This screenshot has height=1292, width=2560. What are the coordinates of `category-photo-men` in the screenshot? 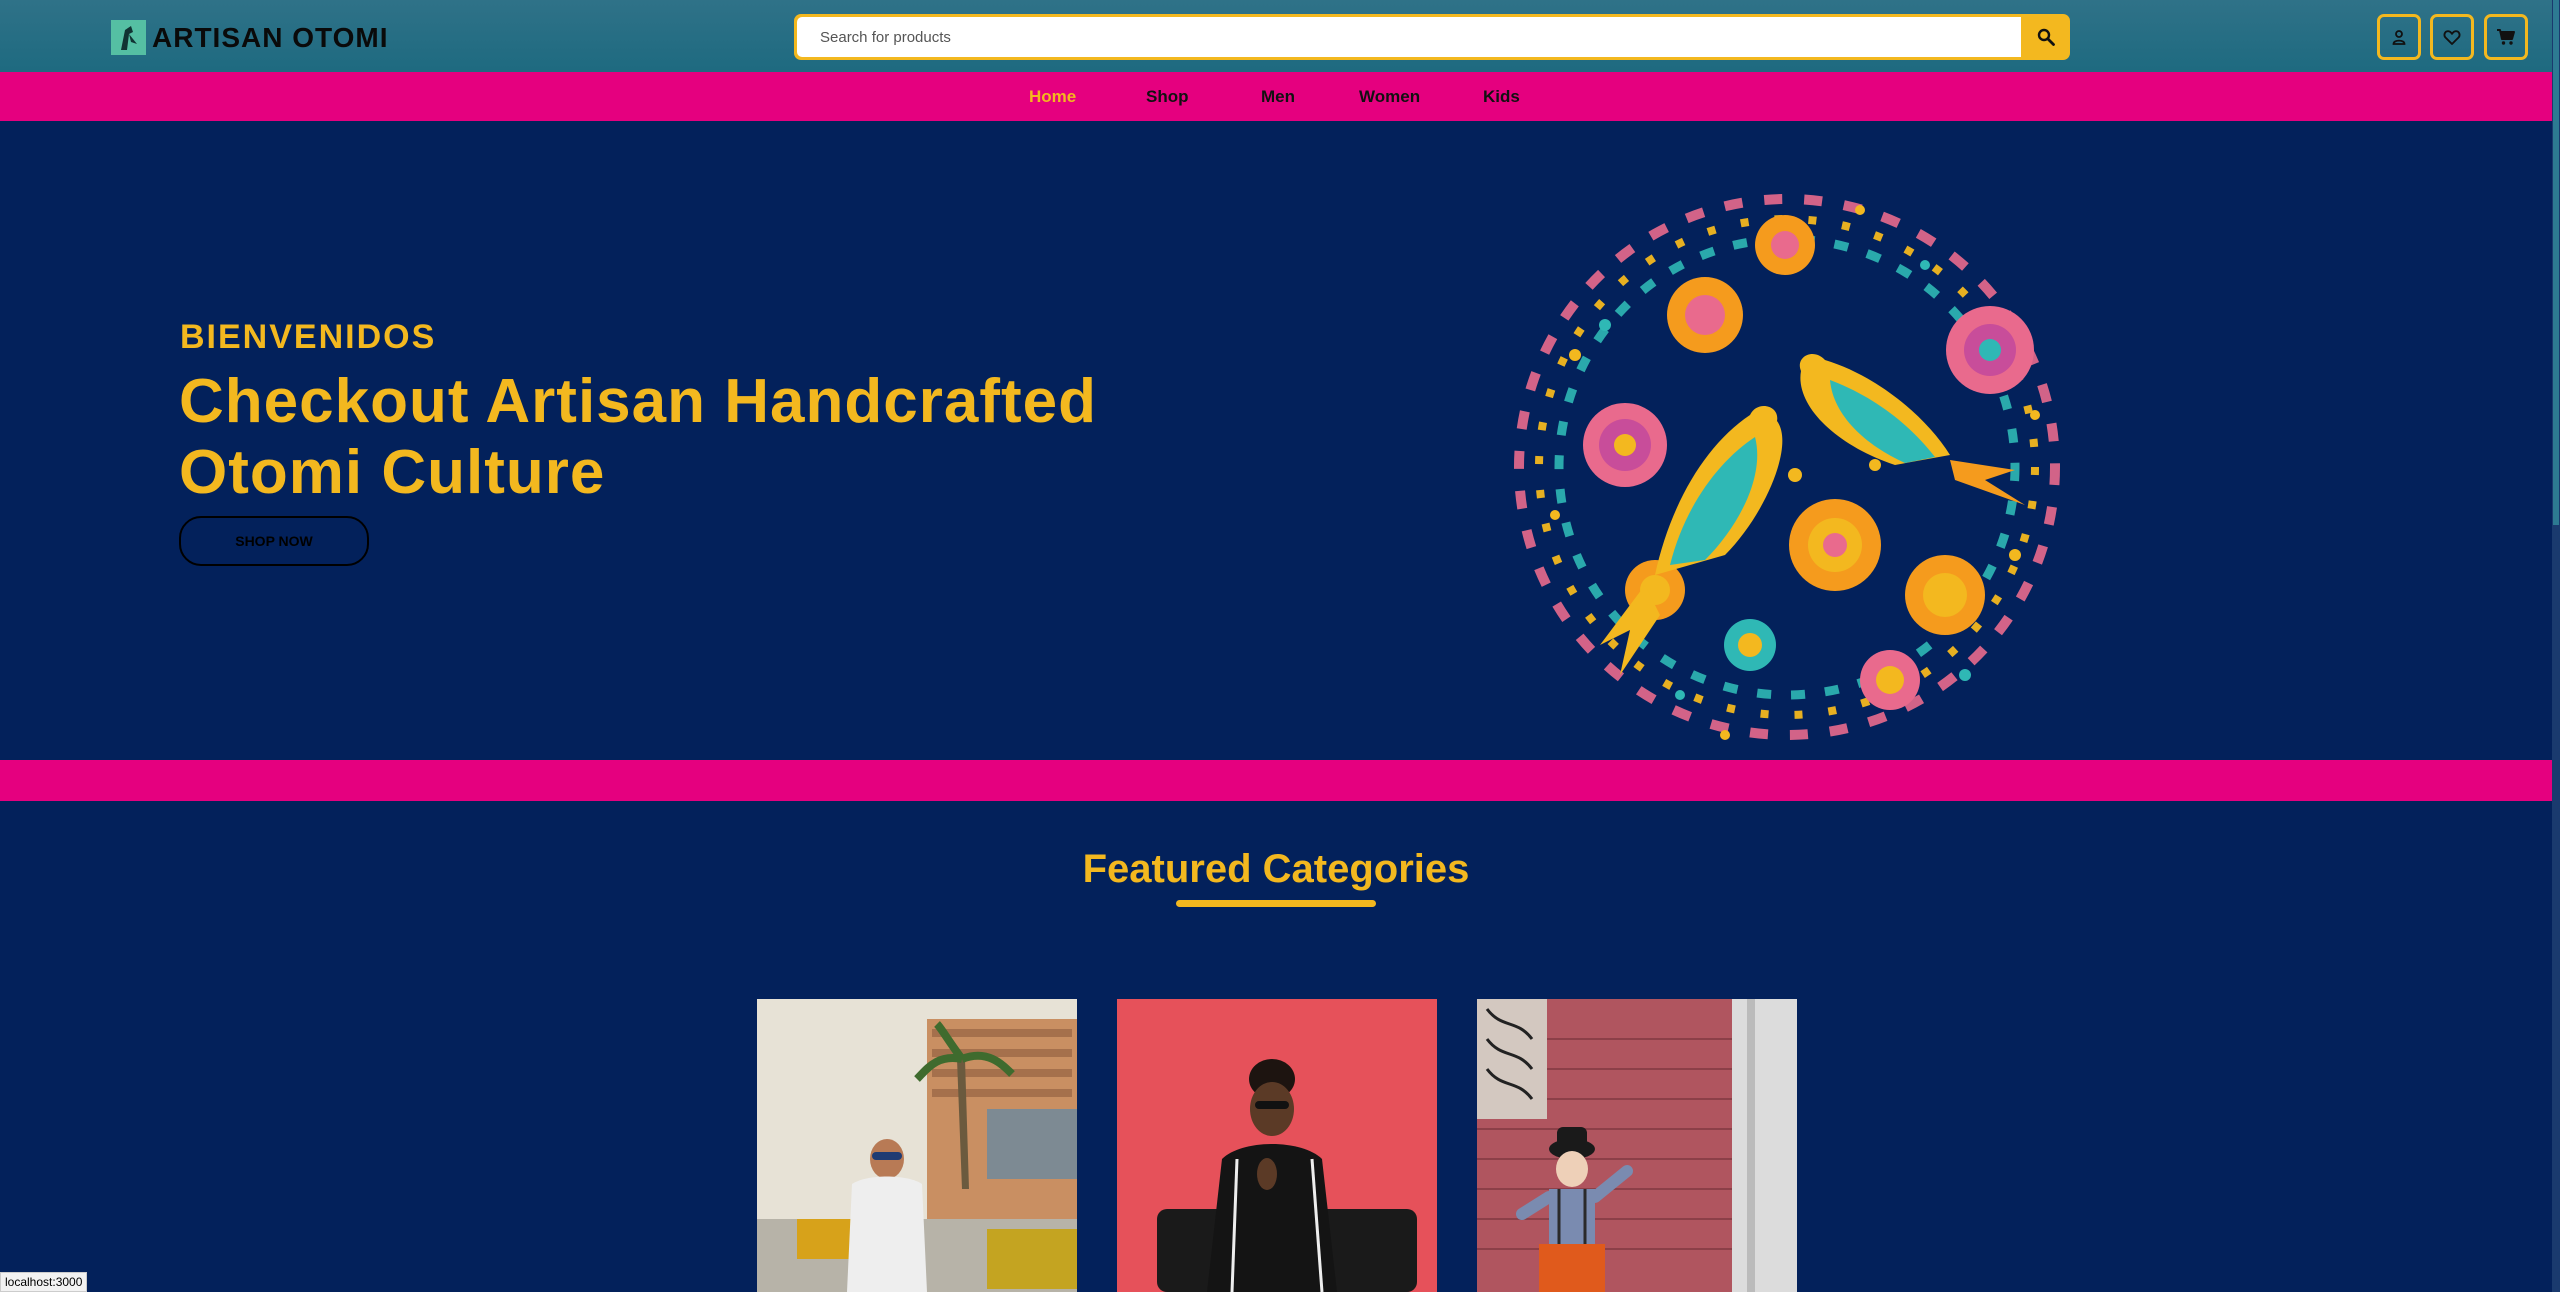 It's located at (917, 1145).